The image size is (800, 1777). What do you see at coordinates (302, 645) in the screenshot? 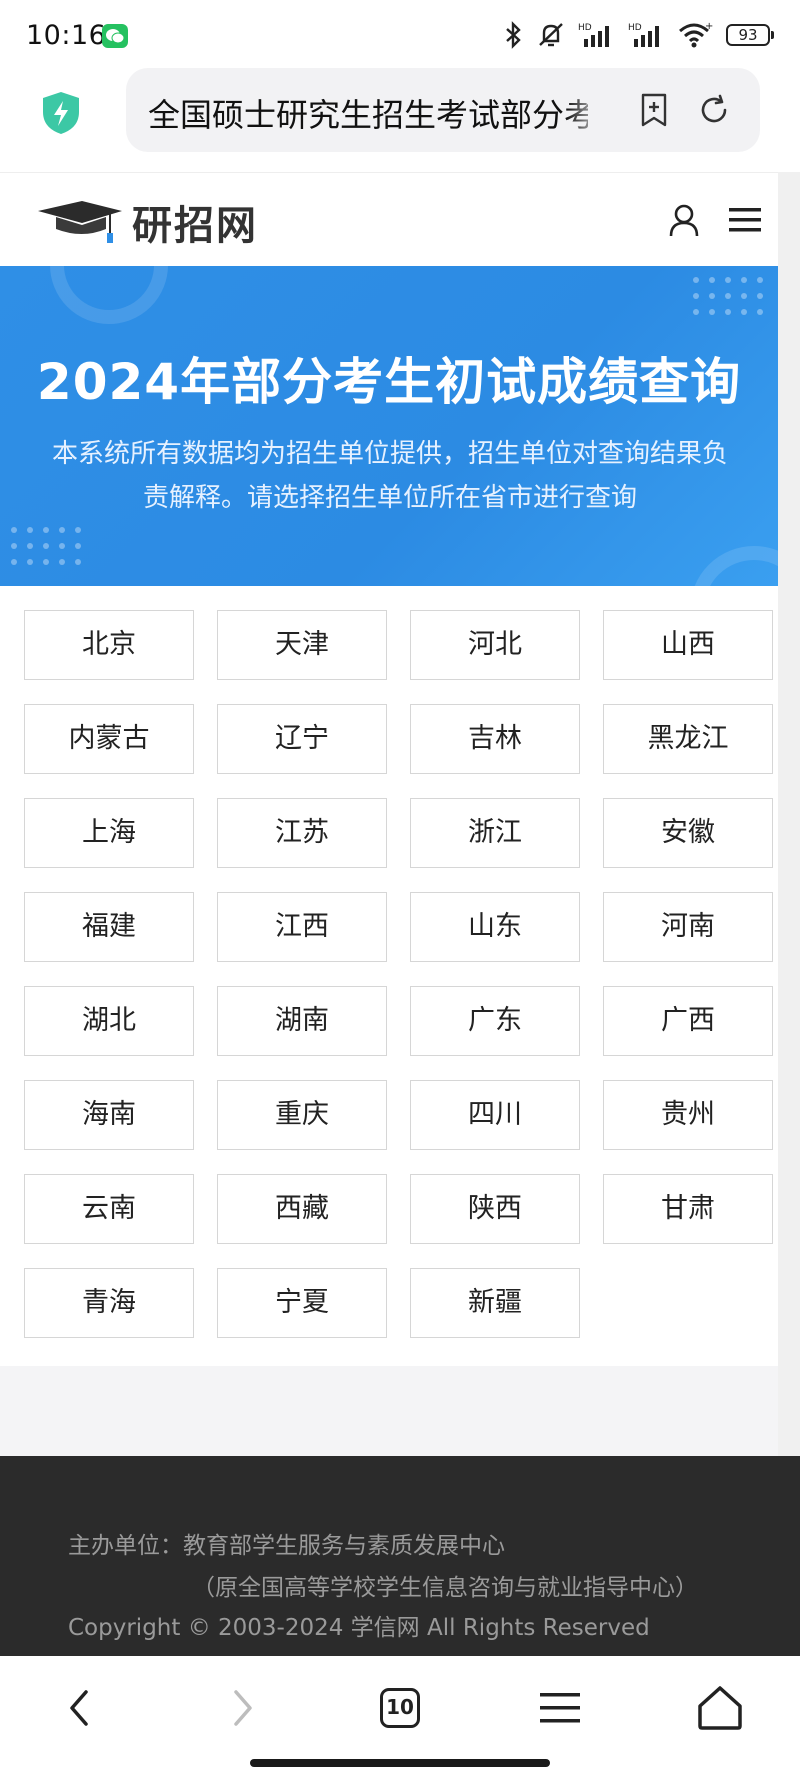
I see `province-button: 天津` at bounding box center [302, 645].